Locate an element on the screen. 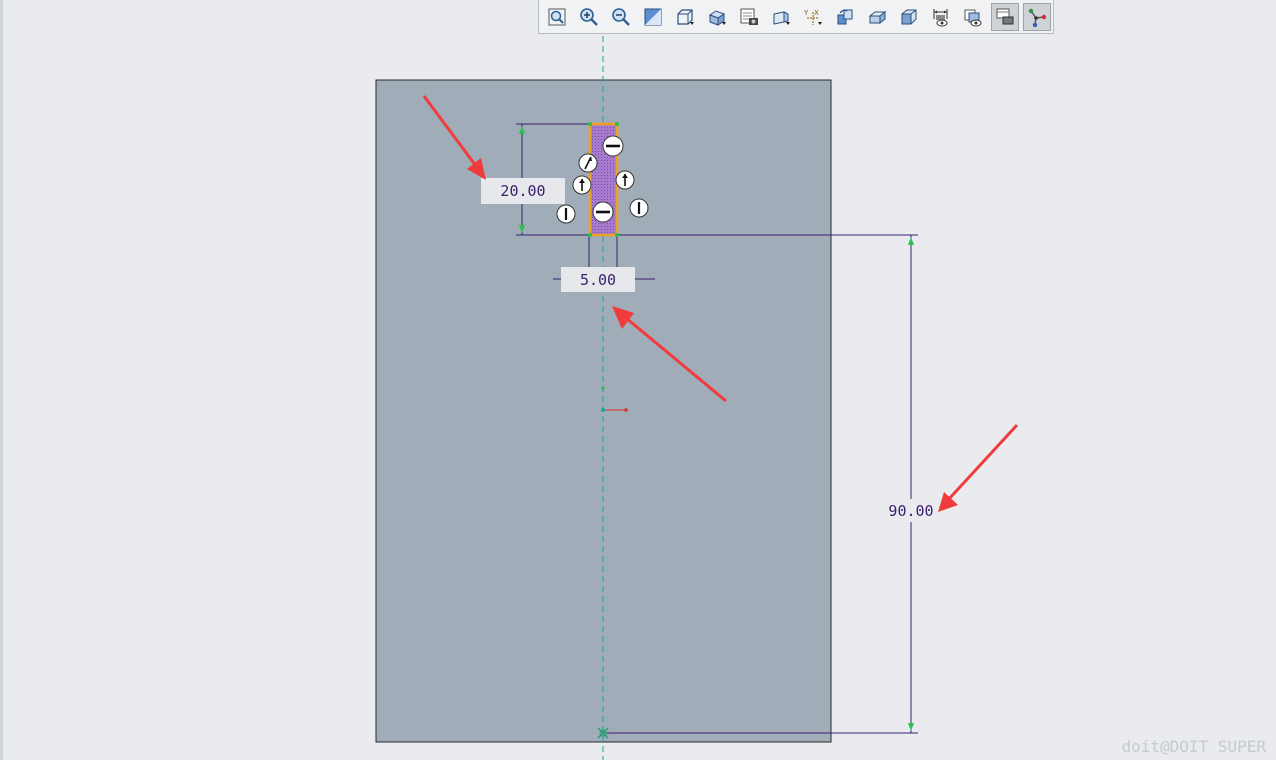 The width and height of the screenshot is (1276, 760). constraint-symmetric-right is located at coordinates (625, 180).